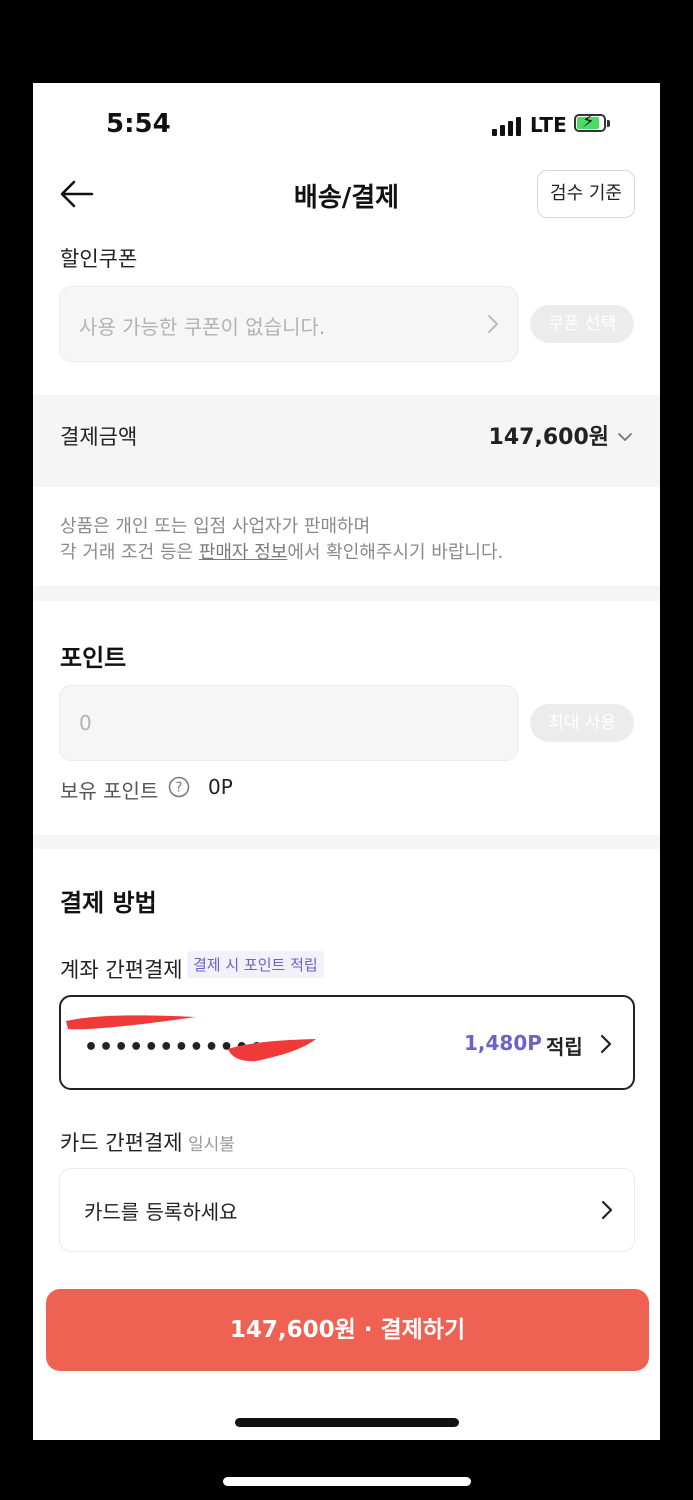 The image size is (693, 1500). What do you see at coordinates (129, 552) in the screenshot?
I see `notice-text-prefix: 각 거래 조건 등은` at bounding box center [129, 552].